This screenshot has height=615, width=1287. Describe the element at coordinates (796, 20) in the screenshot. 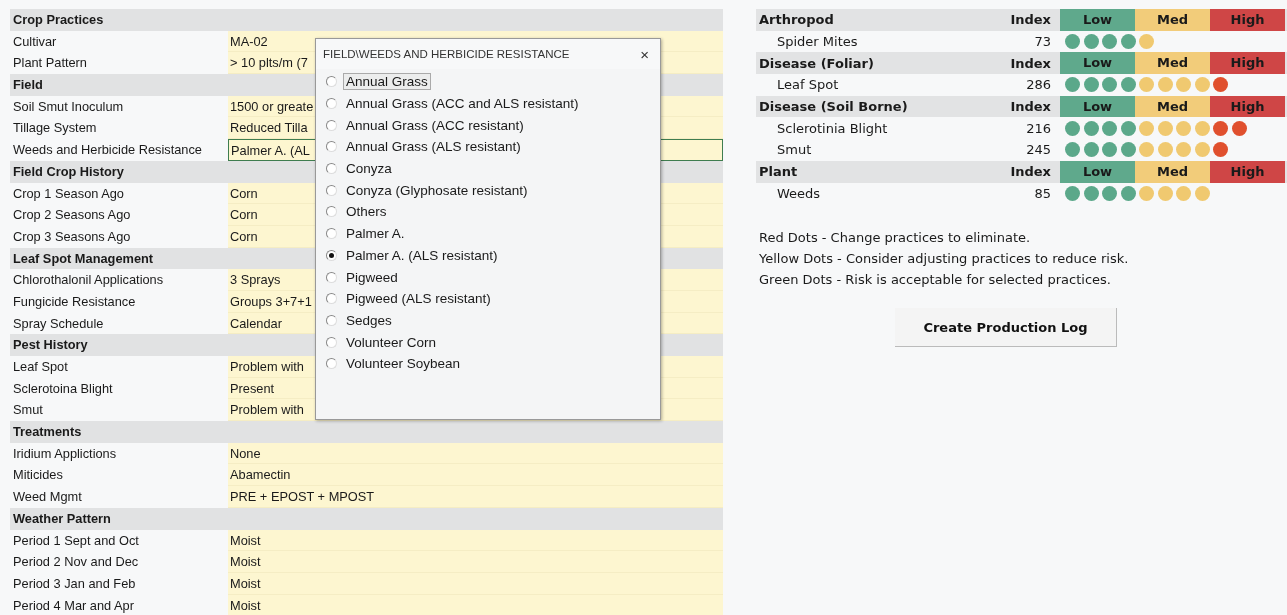

I see `group-header: Arthropod` at that location.